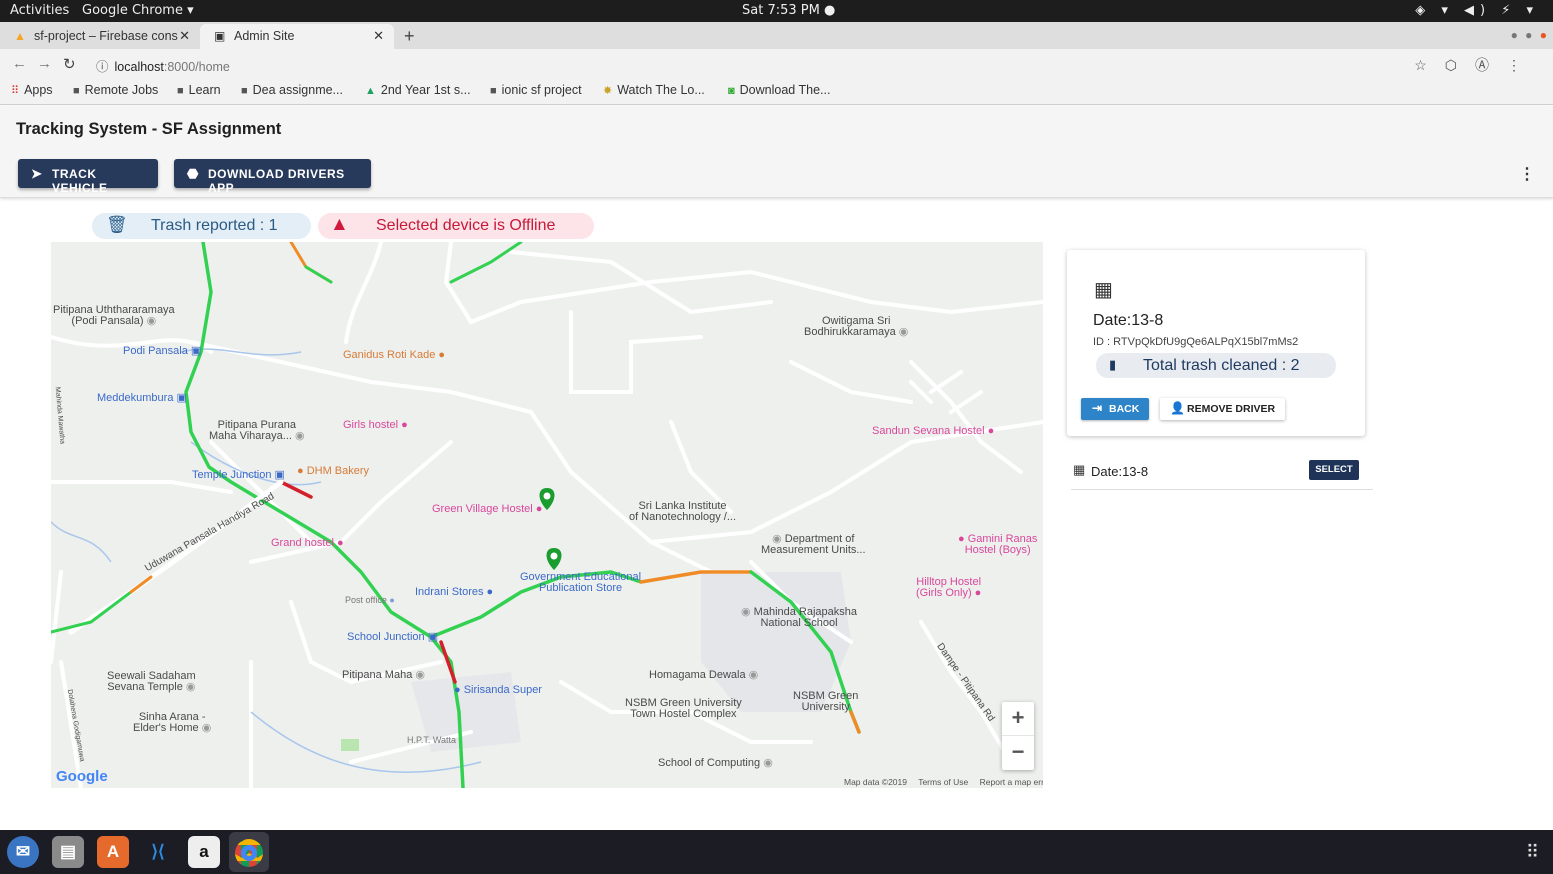  Describe the element at coordinates (487, 509) in the screenshot. I see `poi-label: Green Village Hostel ●` at that location.